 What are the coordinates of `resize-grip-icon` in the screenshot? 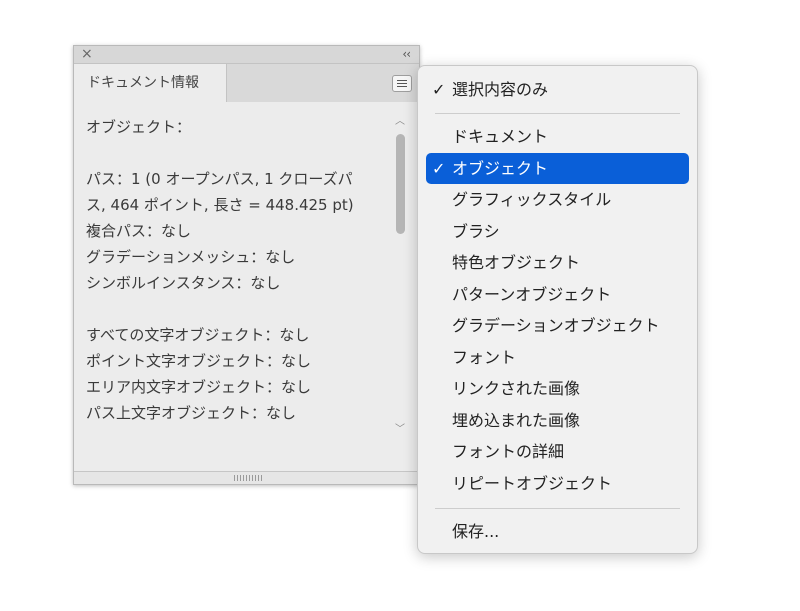 It's located at (248, 478).